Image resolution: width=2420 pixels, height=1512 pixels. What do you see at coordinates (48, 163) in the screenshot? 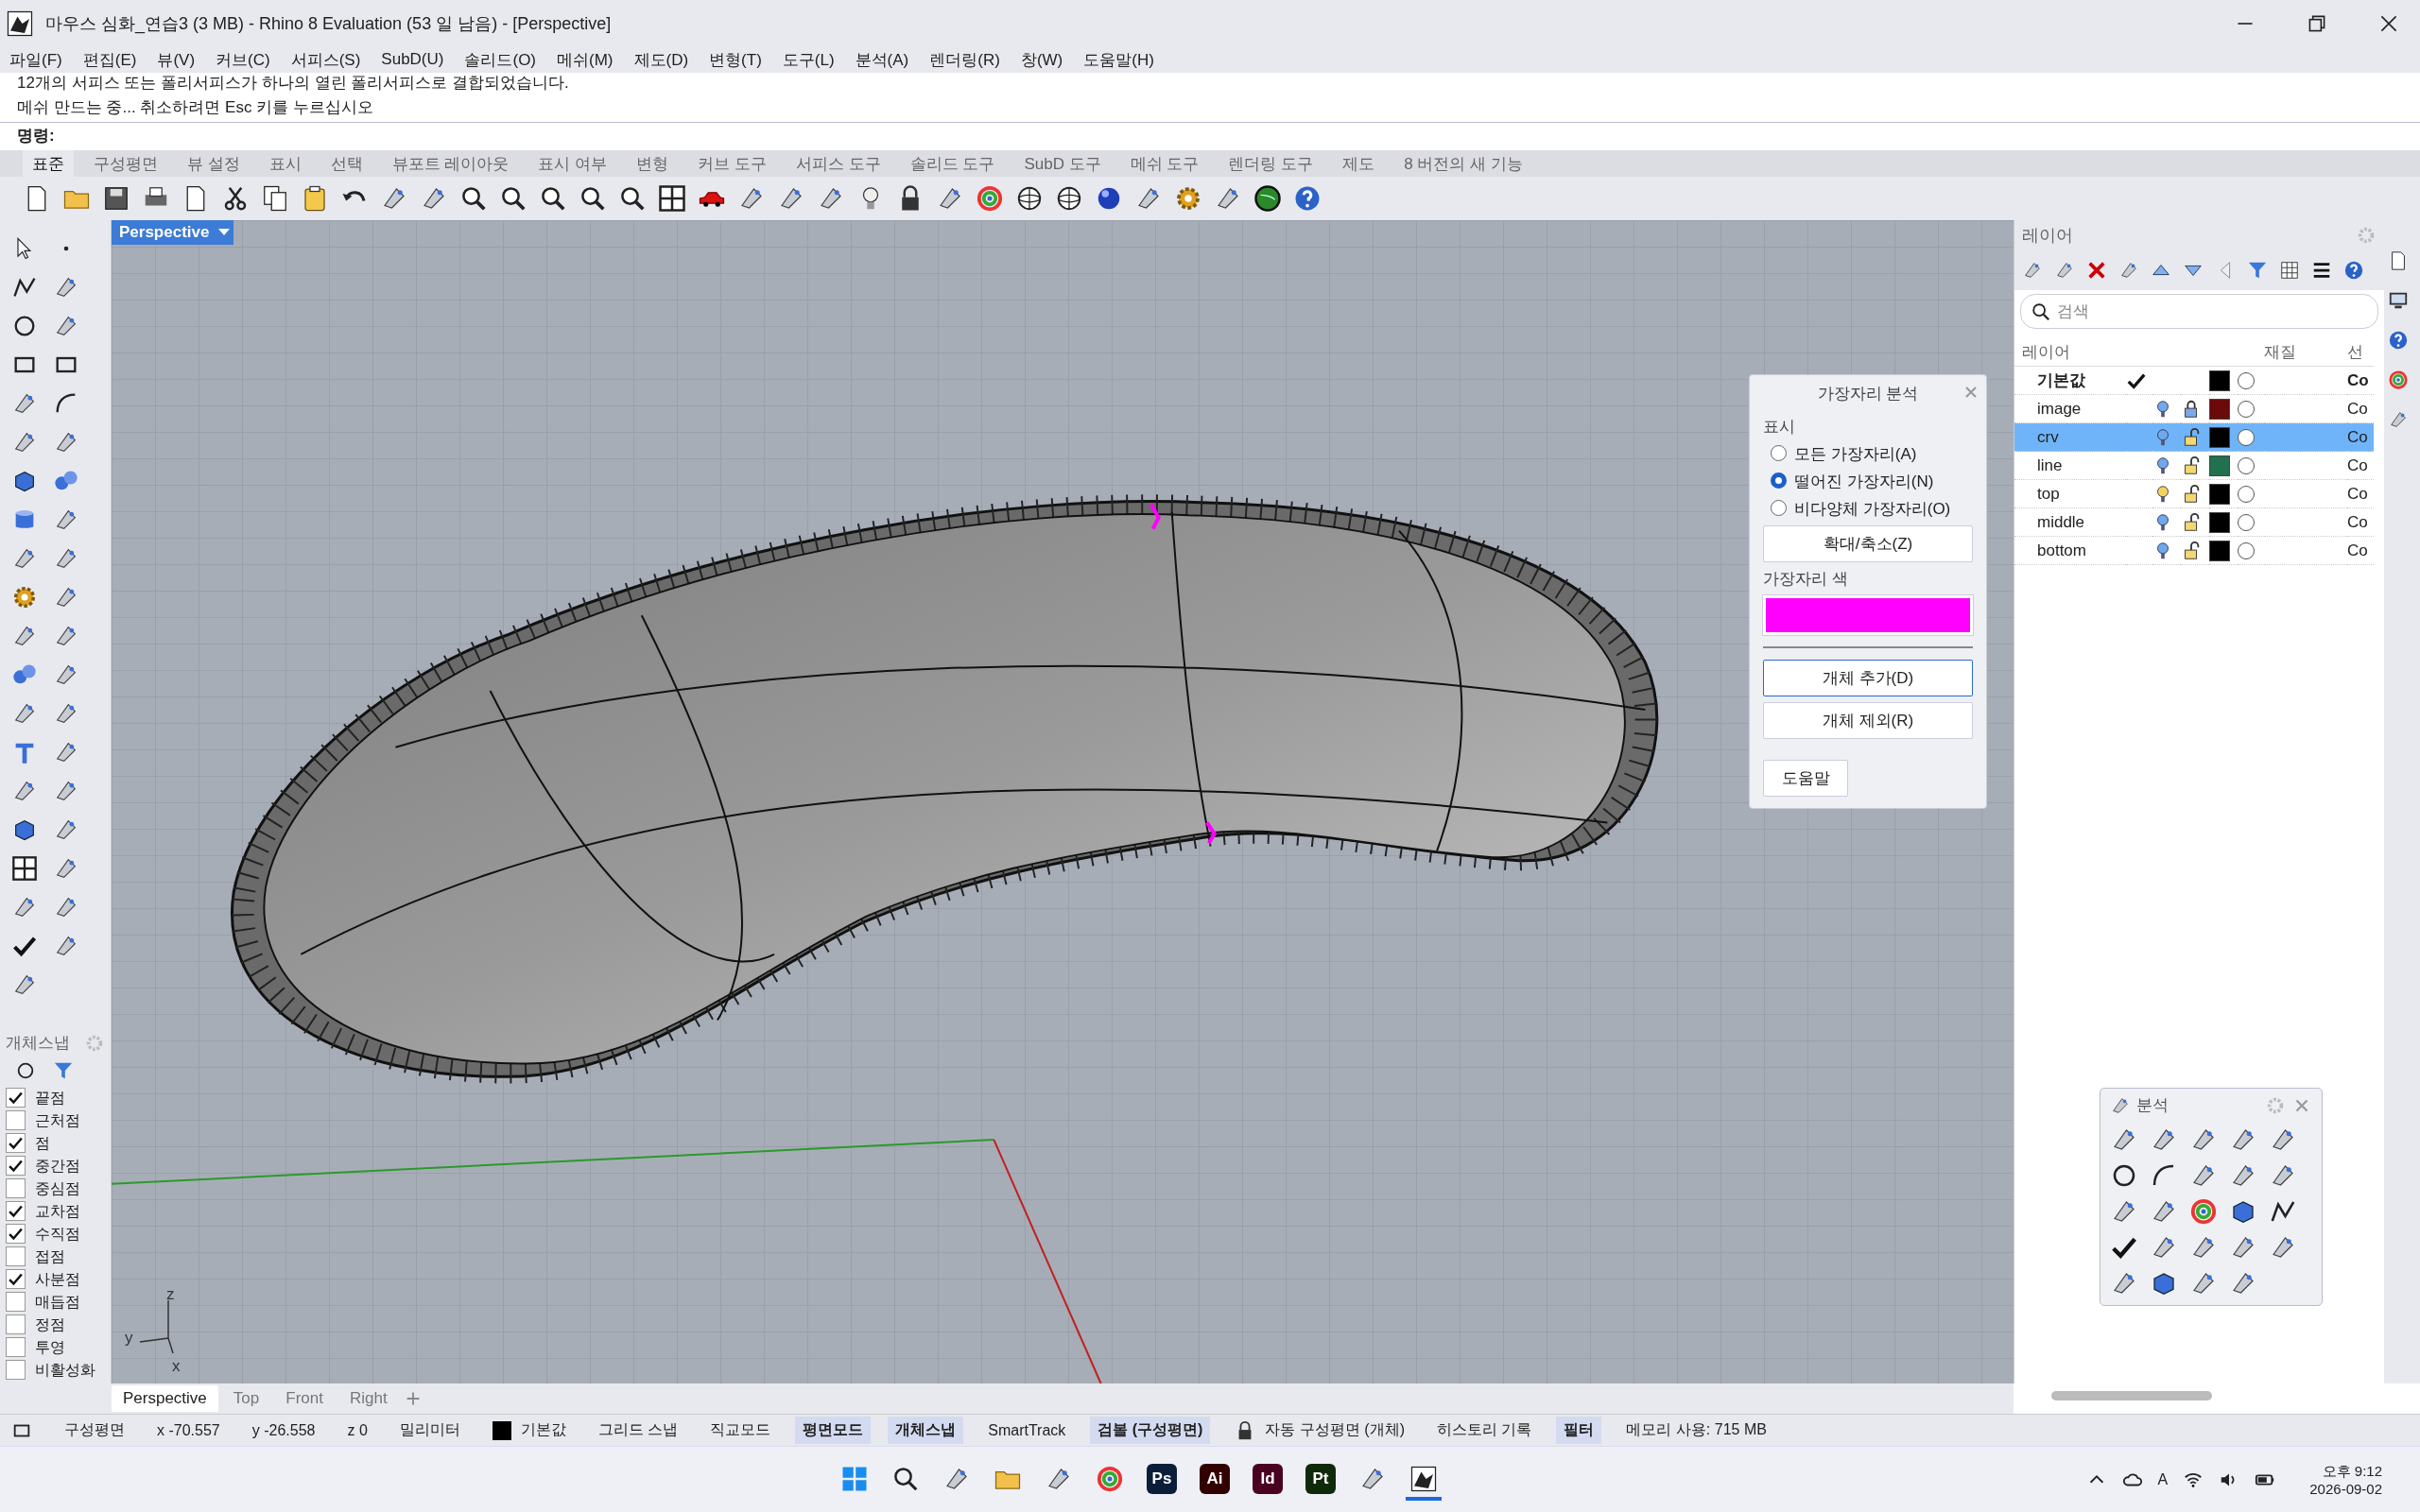
I see `toolbar-tab: 표준` at bounding box center [48, 163].